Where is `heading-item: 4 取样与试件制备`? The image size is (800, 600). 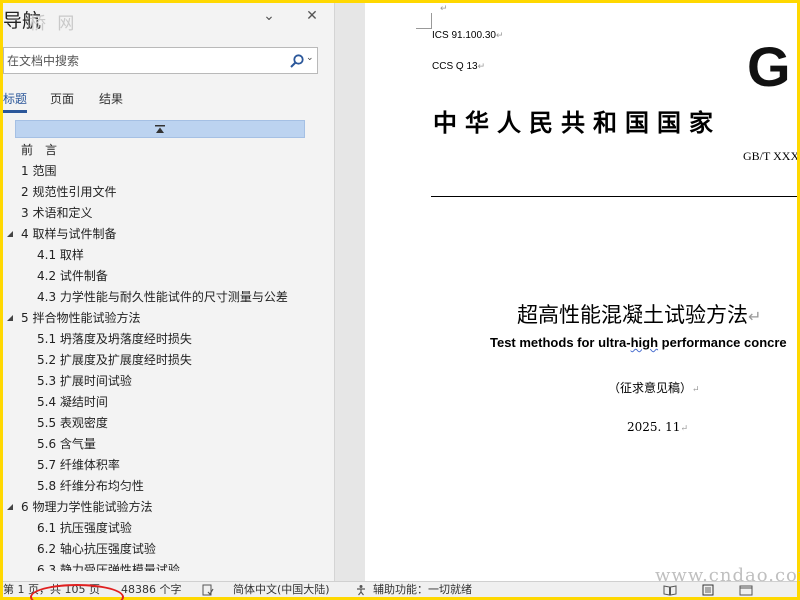
heading-item: 4 取样与试件制备 is located at coordinates (68, 234).